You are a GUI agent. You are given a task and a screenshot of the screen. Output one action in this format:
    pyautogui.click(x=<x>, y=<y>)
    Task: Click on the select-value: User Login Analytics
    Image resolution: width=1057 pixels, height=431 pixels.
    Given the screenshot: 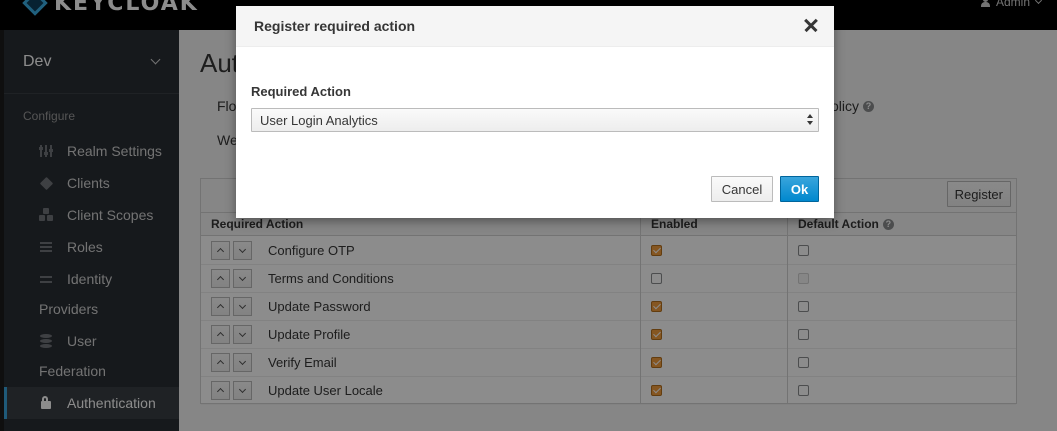 What is the action you would take?
    pyautogui.click(x=319, y=120)
    